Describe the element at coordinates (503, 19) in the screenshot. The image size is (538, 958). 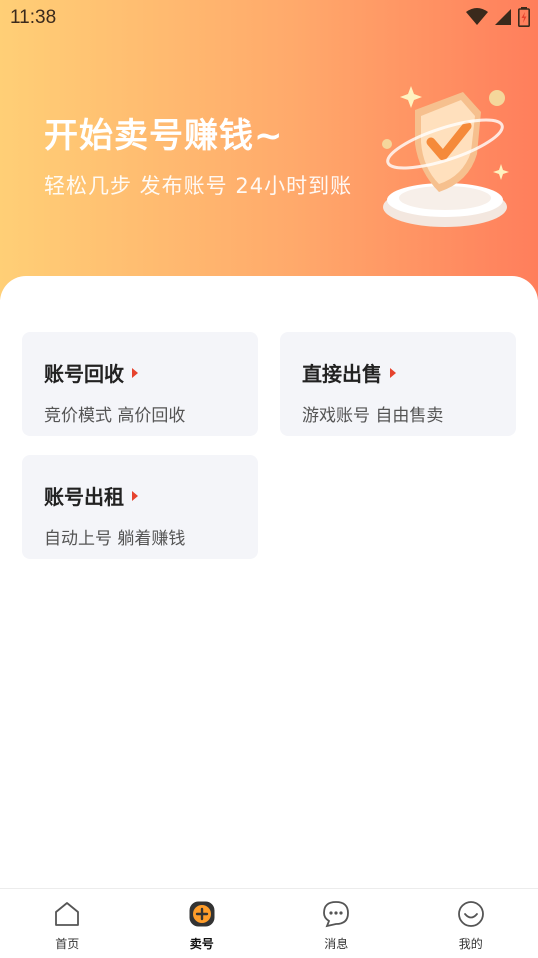
I see `signal-icon` at that location.